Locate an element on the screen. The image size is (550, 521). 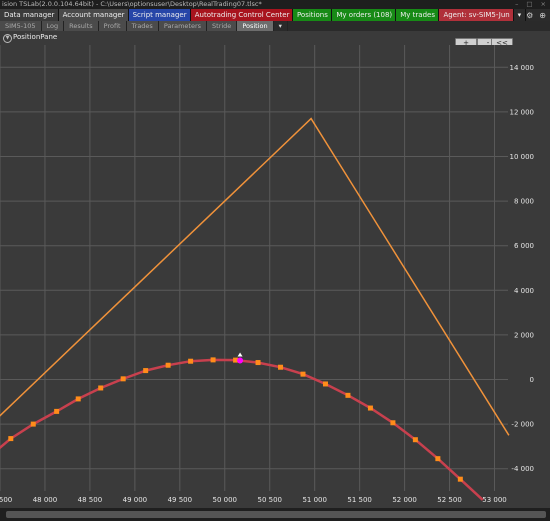
x-tick-label: 52 500 is located at coordinates (449, 500).